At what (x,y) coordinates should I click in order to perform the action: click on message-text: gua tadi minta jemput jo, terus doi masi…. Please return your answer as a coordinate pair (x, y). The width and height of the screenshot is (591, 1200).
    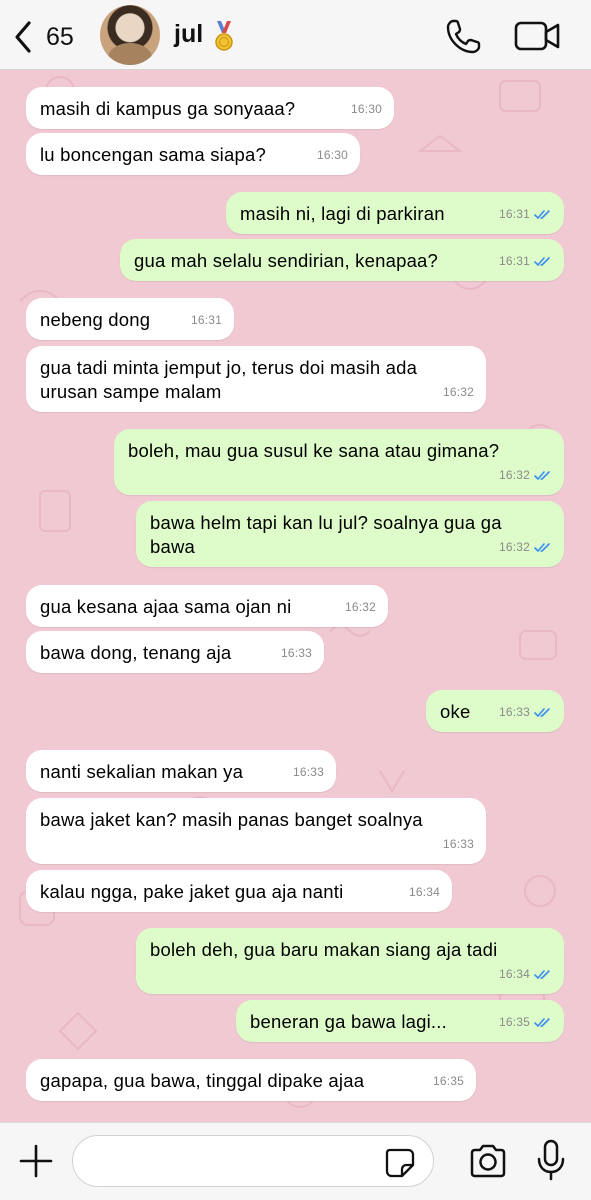
    Looking at the image, I should click on (229, 379).